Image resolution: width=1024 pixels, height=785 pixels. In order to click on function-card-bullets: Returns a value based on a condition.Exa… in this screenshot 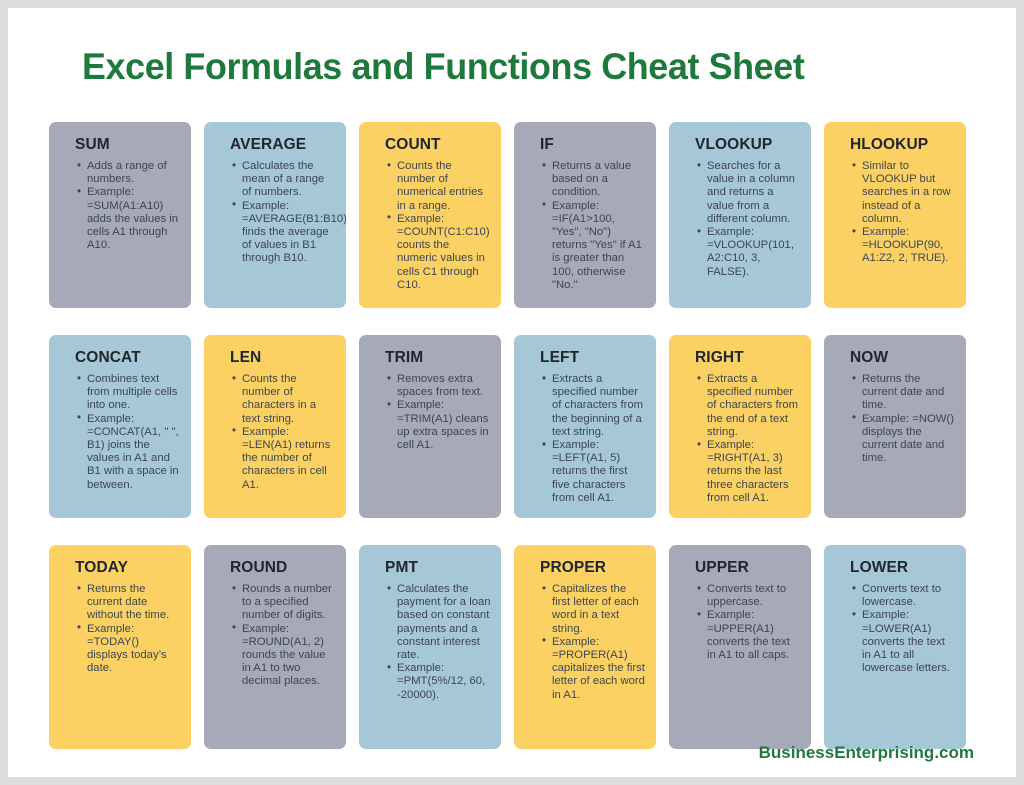, I will do `click(586, 226)`.